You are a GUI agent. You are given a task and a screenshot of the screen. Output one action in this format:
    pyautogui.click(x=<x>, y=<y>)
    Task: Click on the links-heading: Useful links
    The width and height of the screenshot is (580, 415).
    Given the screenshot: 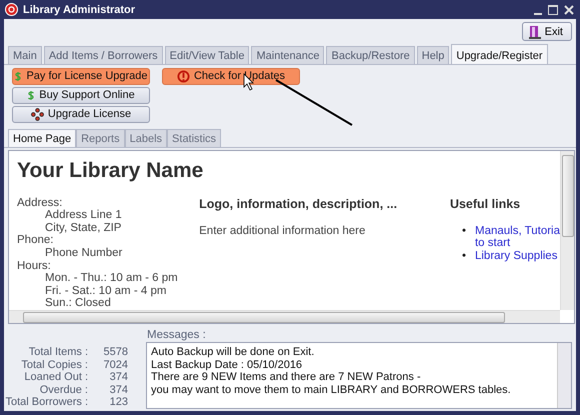 What is the action you would take?
    pyautogui.click(x=486, y=203)
    